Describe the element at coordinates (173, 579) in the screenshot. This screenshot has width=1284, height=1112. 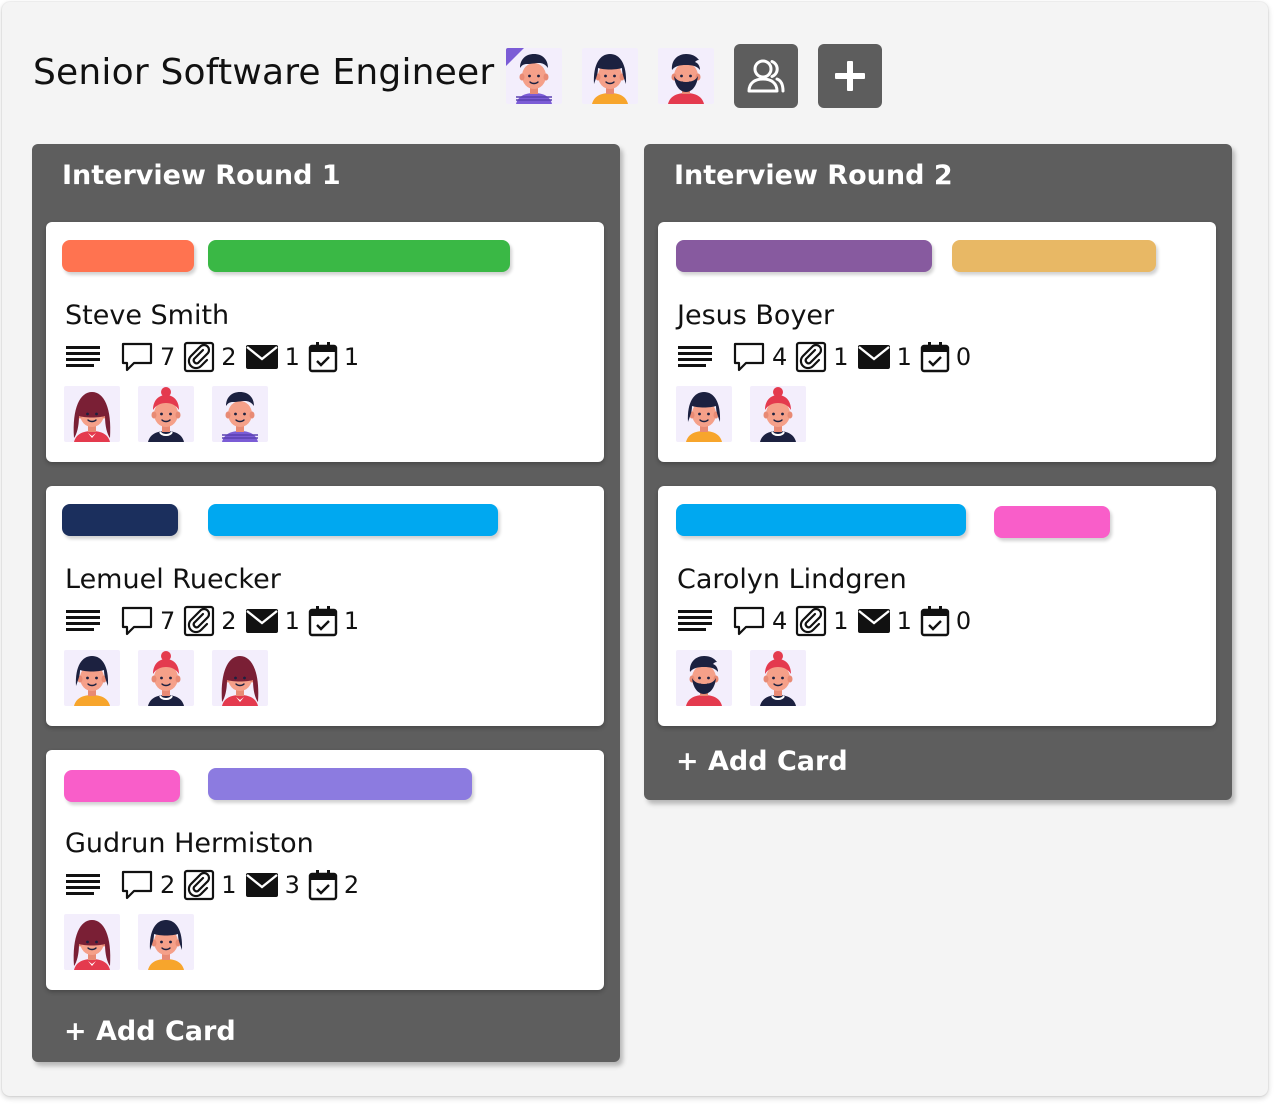
I see `candidate-name: Lemuel Ruecker` at that location.